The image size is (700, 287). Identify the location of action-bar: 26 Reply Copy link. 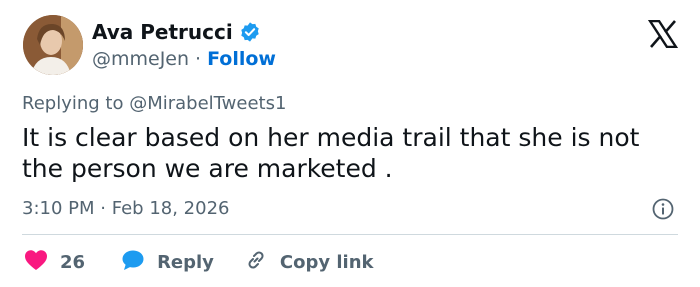
(199, 262).